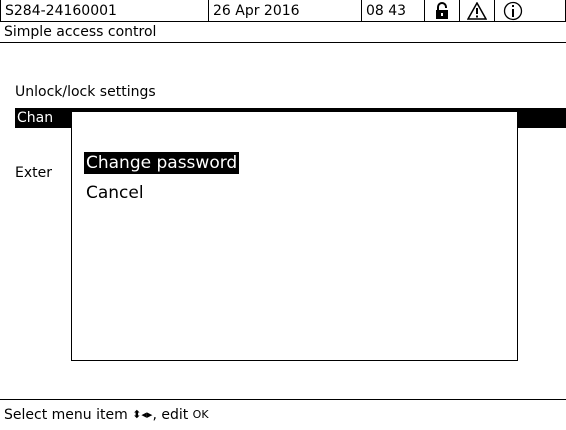 Image resolution: width=566 pixels, height=430 pixels. What do you see at coordinates (200, 414) in the screenshot?
I see `ok-key-icon: OK` at bounding box center [200, 414].